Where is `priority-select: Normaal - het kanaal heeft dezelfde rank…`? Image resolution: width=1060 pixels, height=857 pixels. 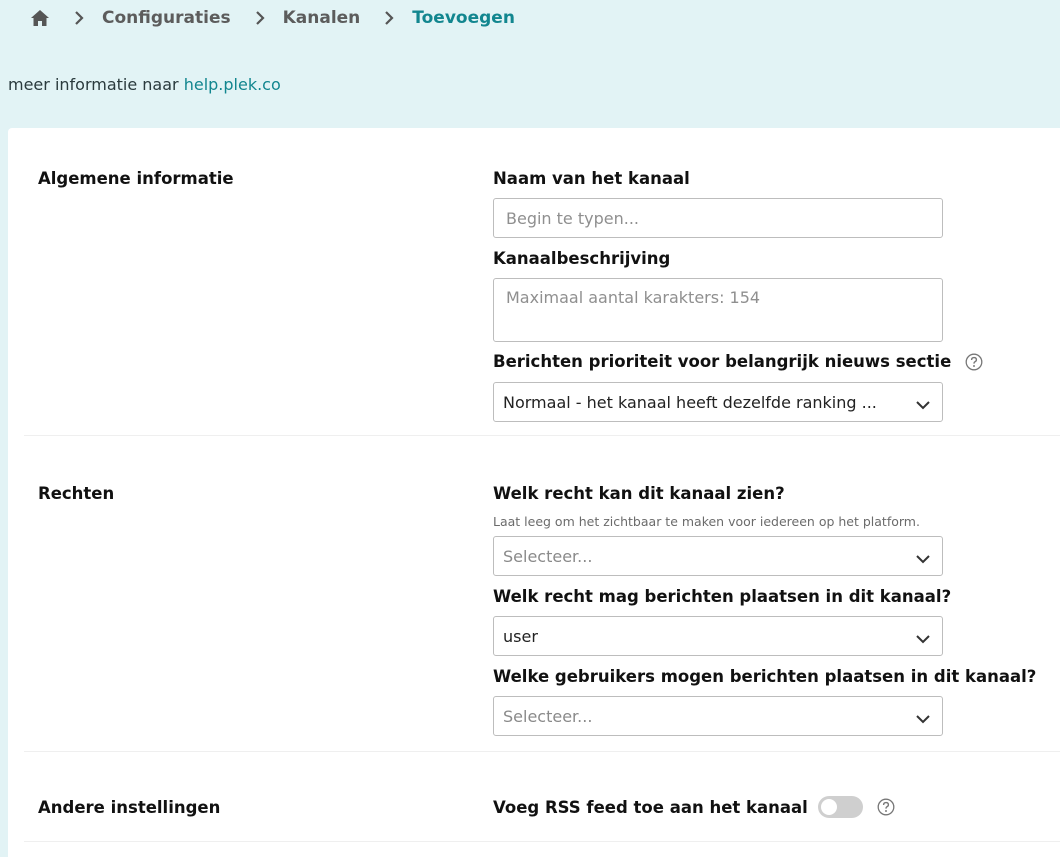
priority-select: Normaal - het kanaal heeft dezelfde rank… is located at coordinates (718, 402).